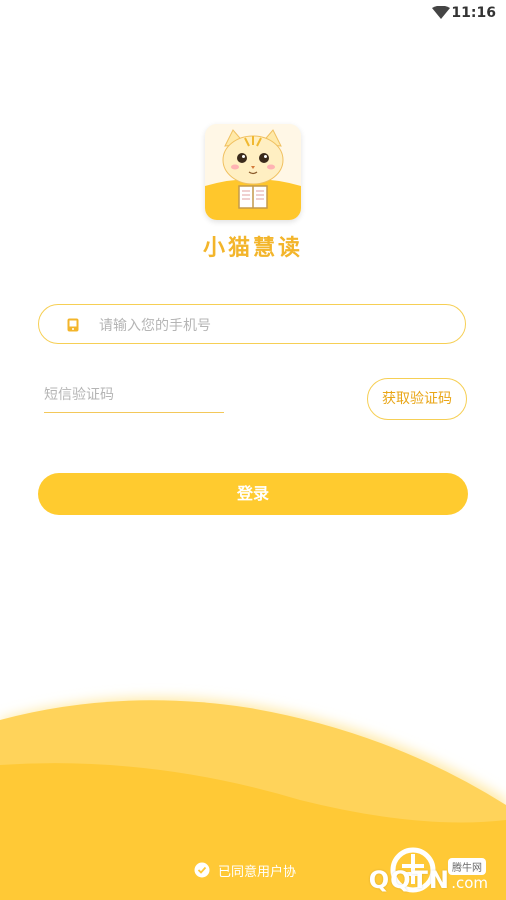 The height and width of the screenshot is (900, 506). I want to click on cat-reading-logo, so click(253, 172).